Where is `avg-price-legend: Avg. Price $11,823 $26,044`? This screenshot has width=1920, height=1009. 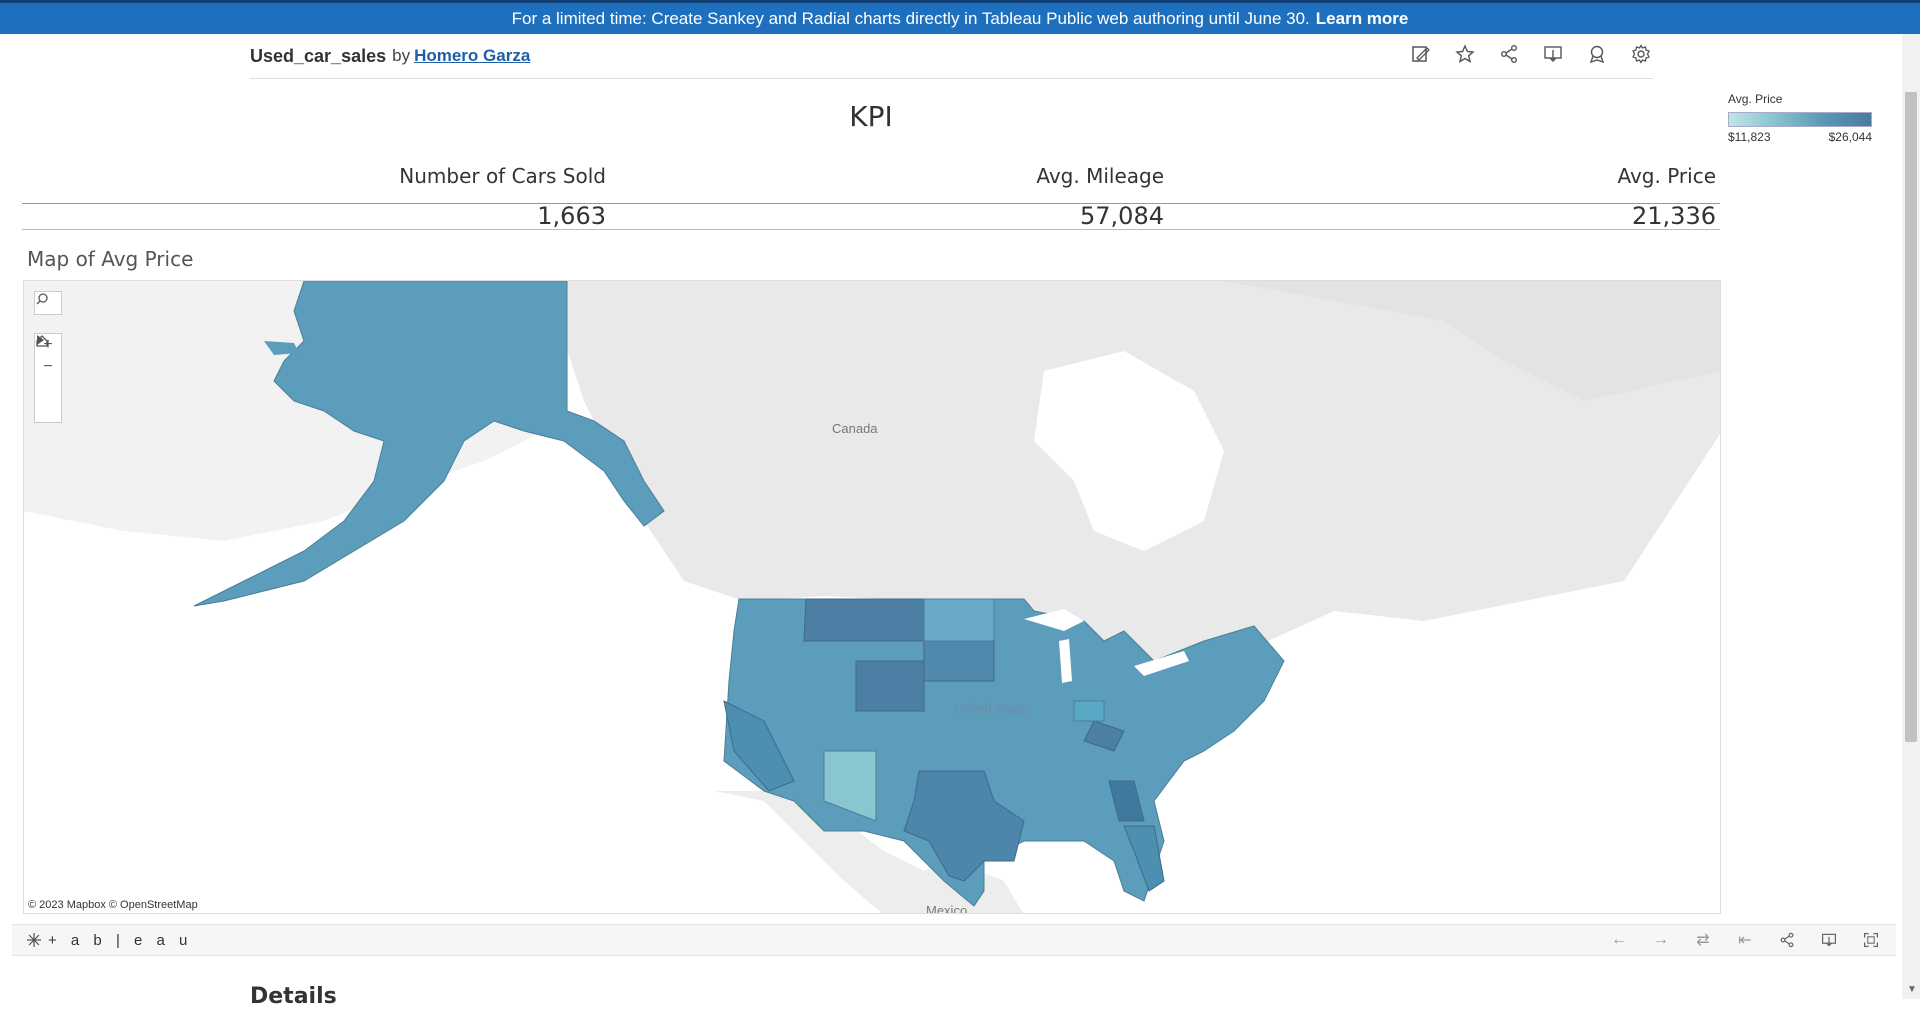
avg-price-legend: Avg. Price $11,823 $26,044 is located at coordinates (1803, 118).